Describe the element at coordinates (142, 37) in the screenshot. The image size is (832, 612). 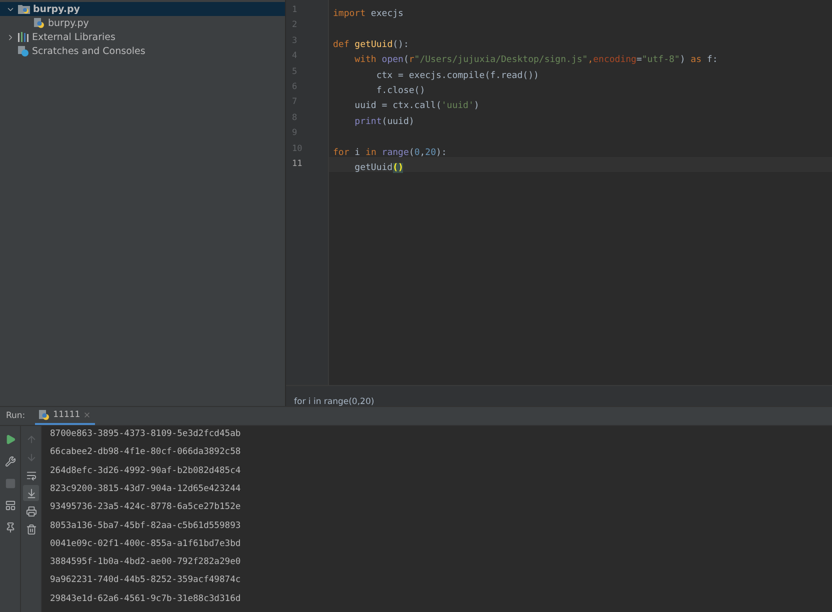
I see `tree-item: External Libraries` at that location.